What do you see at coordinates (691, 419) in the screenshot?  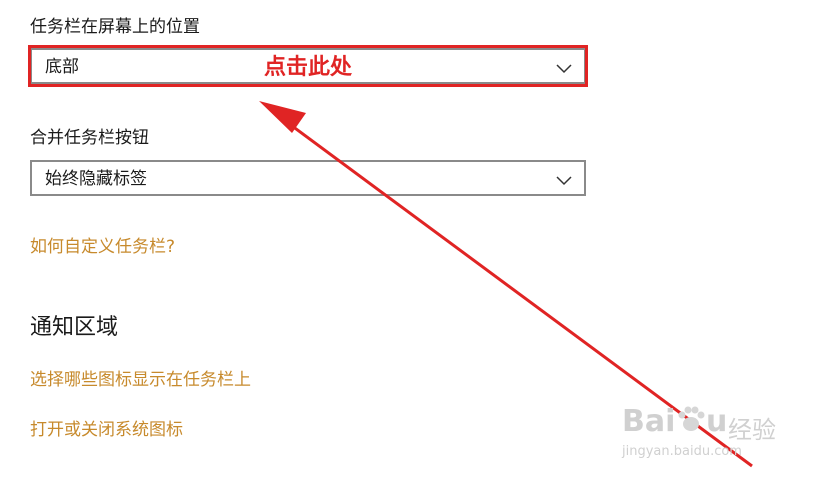 I see `paw-icon` at bounding box center [691, 419].